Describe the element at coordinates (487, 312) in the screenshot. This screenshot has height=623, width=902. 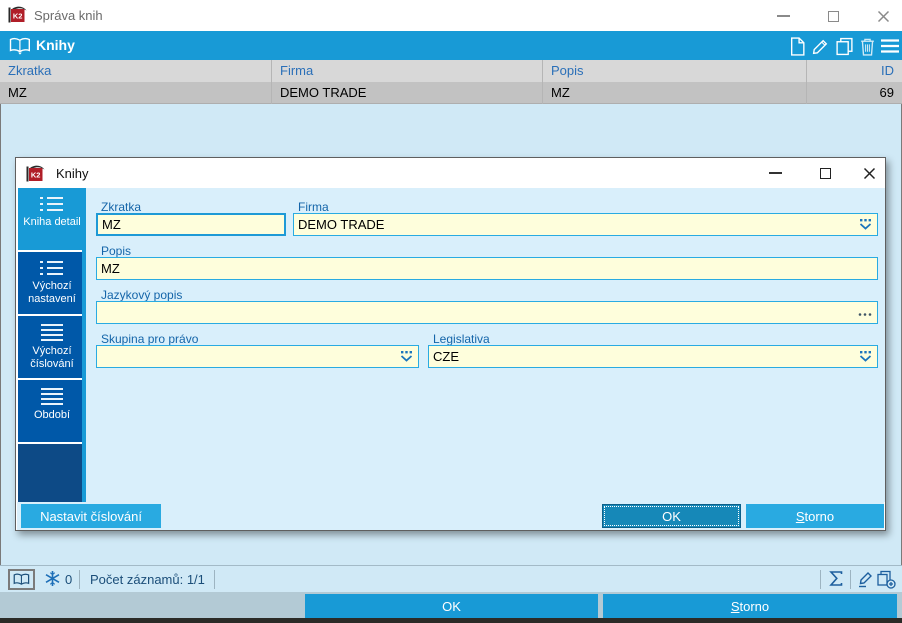
I see `jazykovy-popis-field` at that location.